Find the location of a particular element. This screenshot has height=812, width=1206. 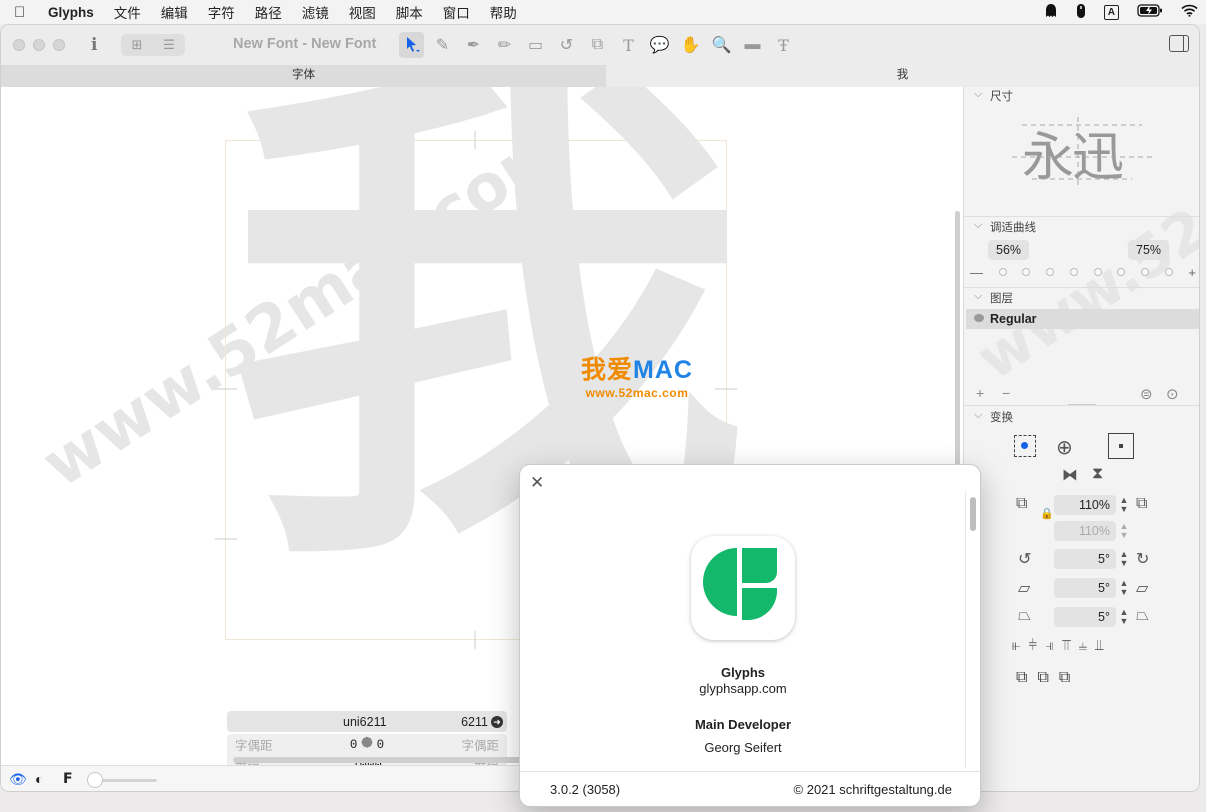

zoom-window-button is located at coordinates (59, 45).